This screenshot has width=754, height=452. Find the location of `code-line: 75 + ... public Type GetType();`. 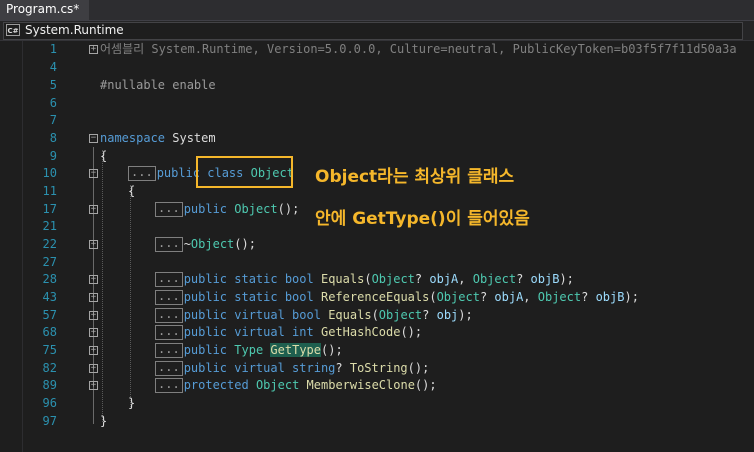

code-line: 75 + ... public Type GetType(); is located at coordinates (377, 350).